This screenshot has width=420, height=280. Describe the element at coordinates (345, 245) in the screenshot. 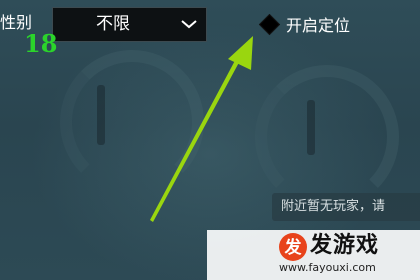

I see `watermark-name: 发游戏` at that location.